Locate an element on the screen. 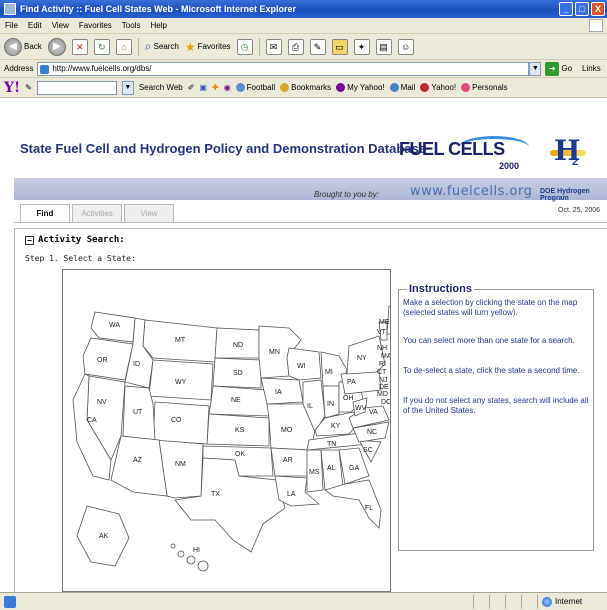 This screenshot has height=610, width=607. yahoo-item-yahoo: Yahoo! is located at coordinates (438, 87).